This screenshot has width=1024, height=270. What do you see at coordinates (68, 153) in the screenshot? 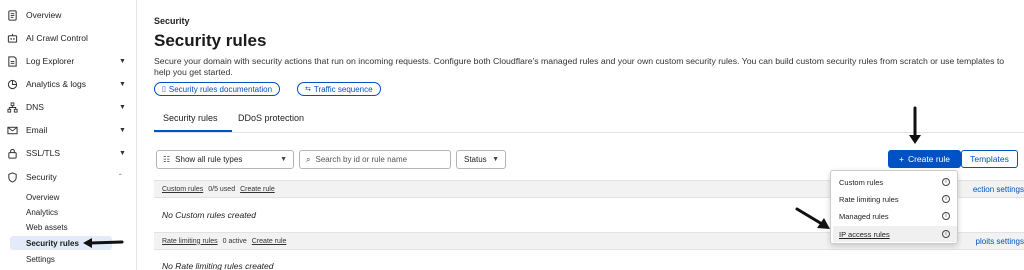
I see `sidebar-item-ssl-tls: SSL/TLS ▼` at bounding box center [68, 153].